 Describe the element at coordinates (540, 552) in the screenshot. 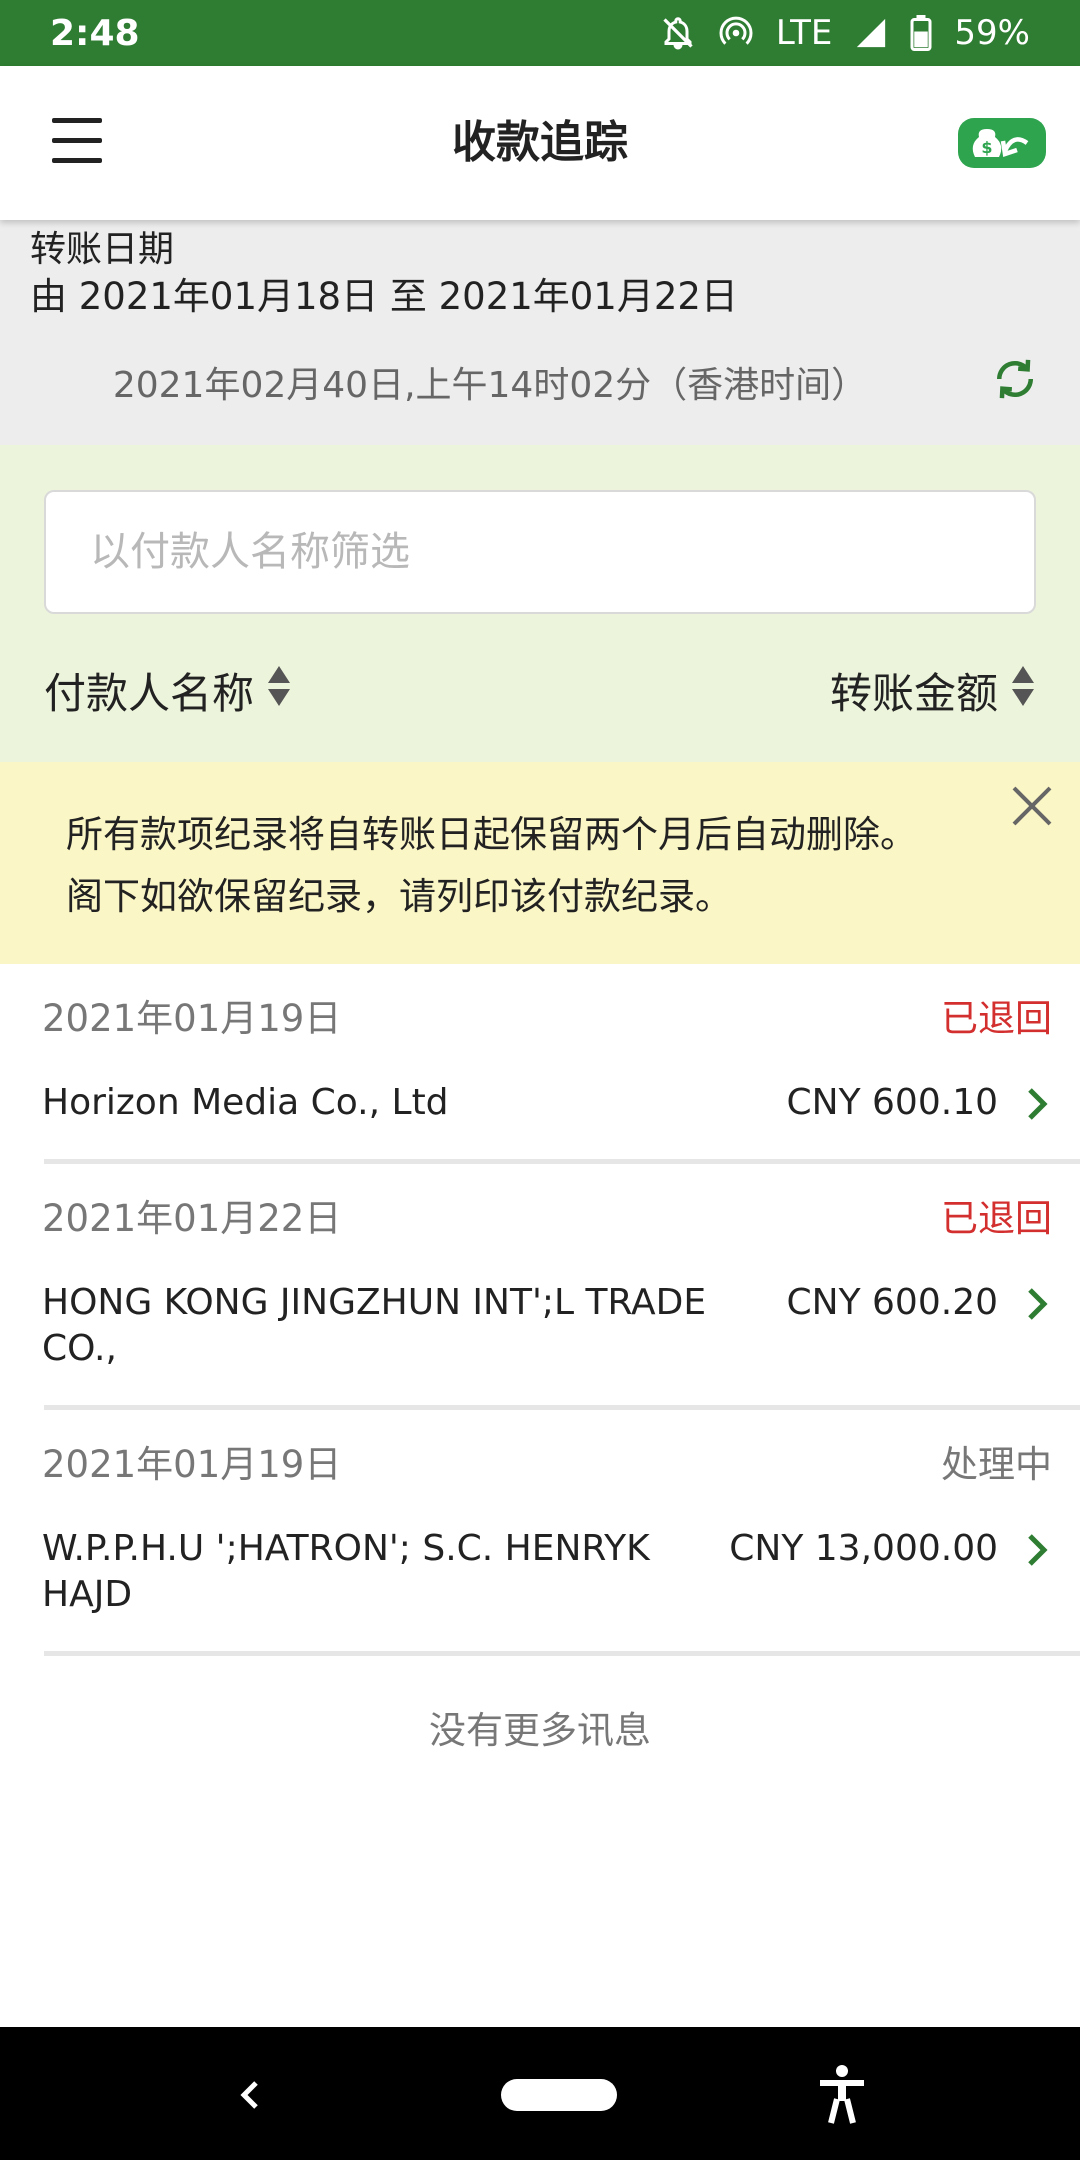

I see `payer-filter-input` at that location.